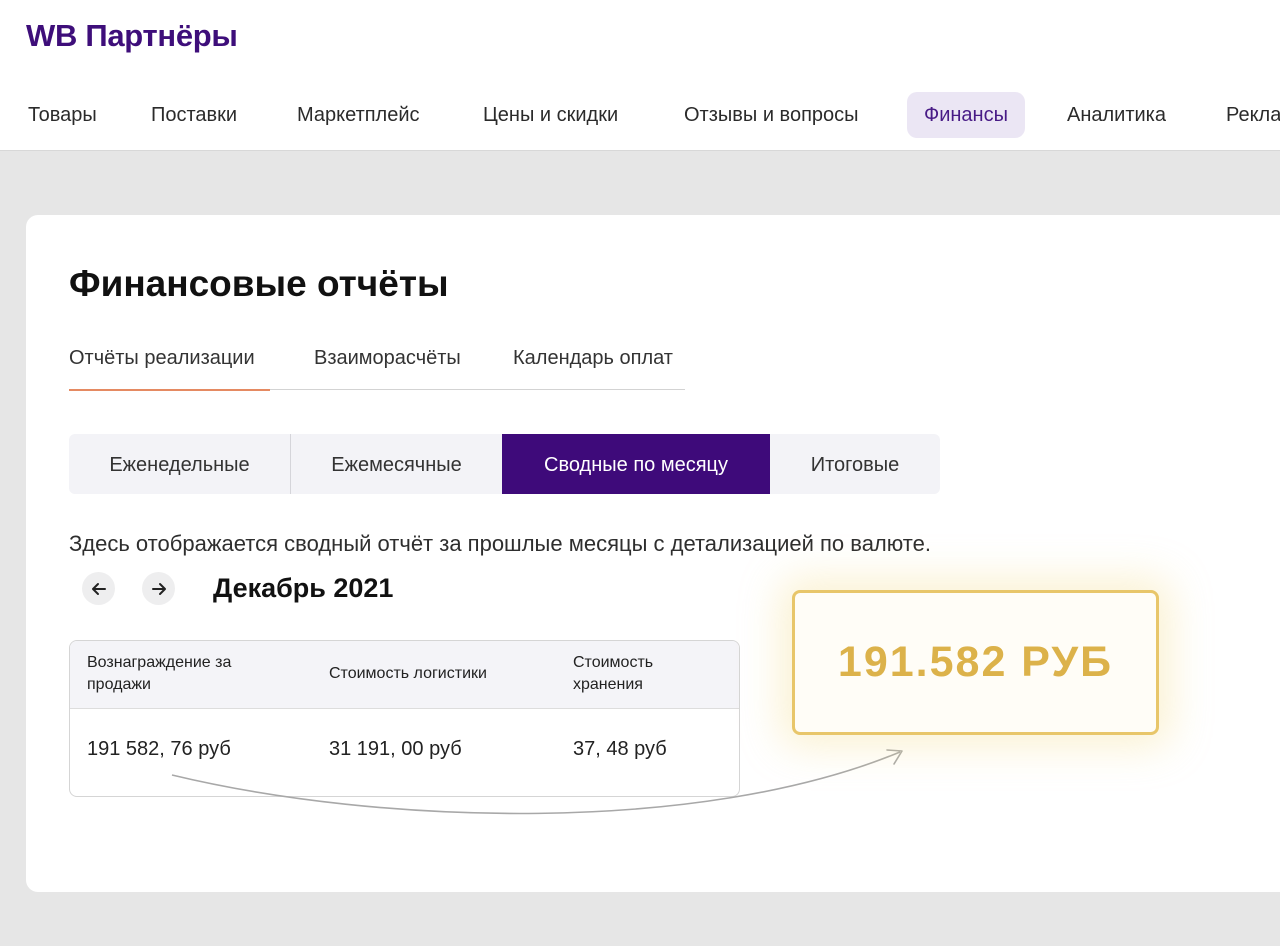 The width and height of the screenshot is (1280, 946). I want to click on callout-arrow-line, so click(536, 783).